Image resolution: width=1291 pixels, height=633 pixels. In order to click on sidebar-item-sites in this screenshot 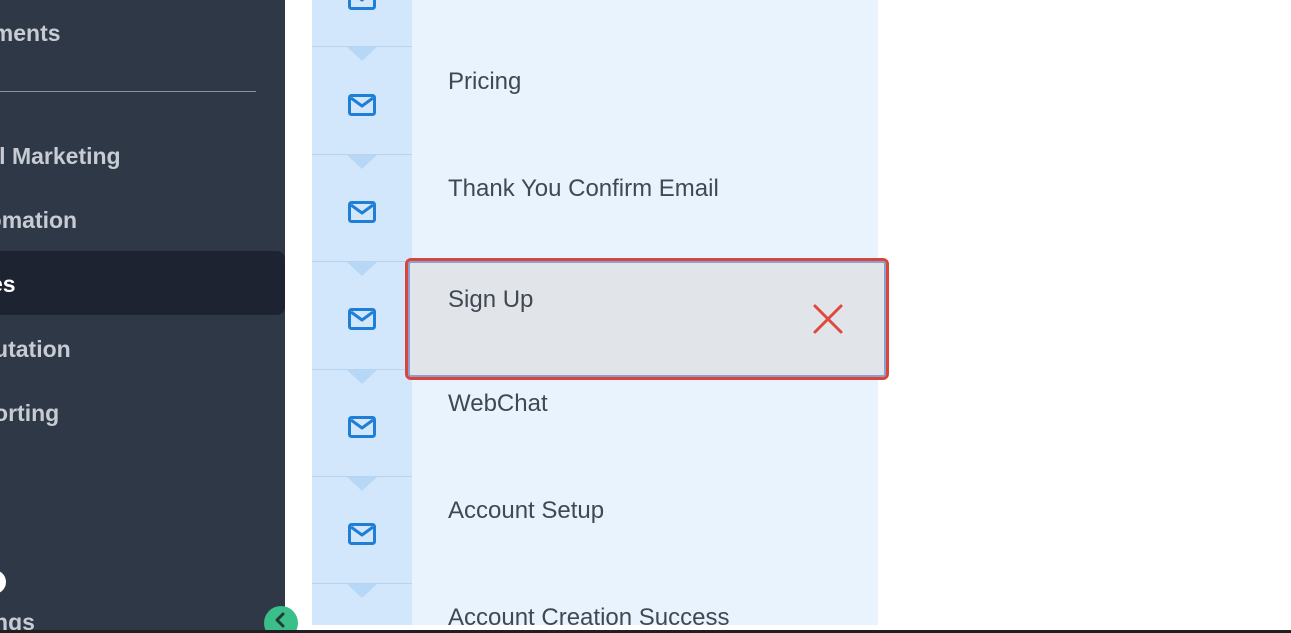, I will do `click(142, 283)`.